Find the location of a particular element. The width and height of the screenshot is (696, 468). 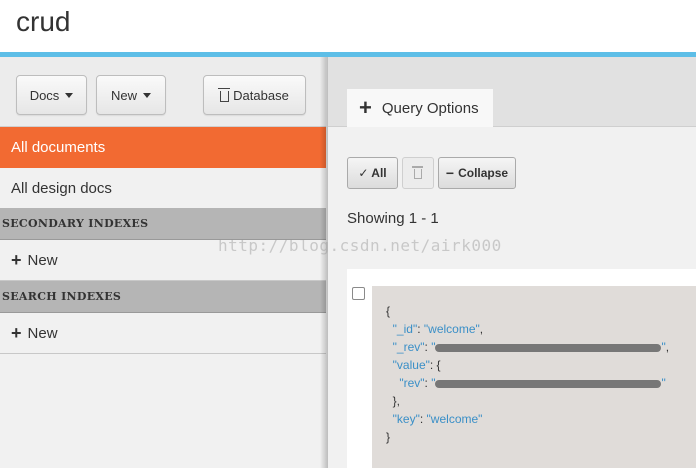

app-header: crud is located at coordinates (348, 26).